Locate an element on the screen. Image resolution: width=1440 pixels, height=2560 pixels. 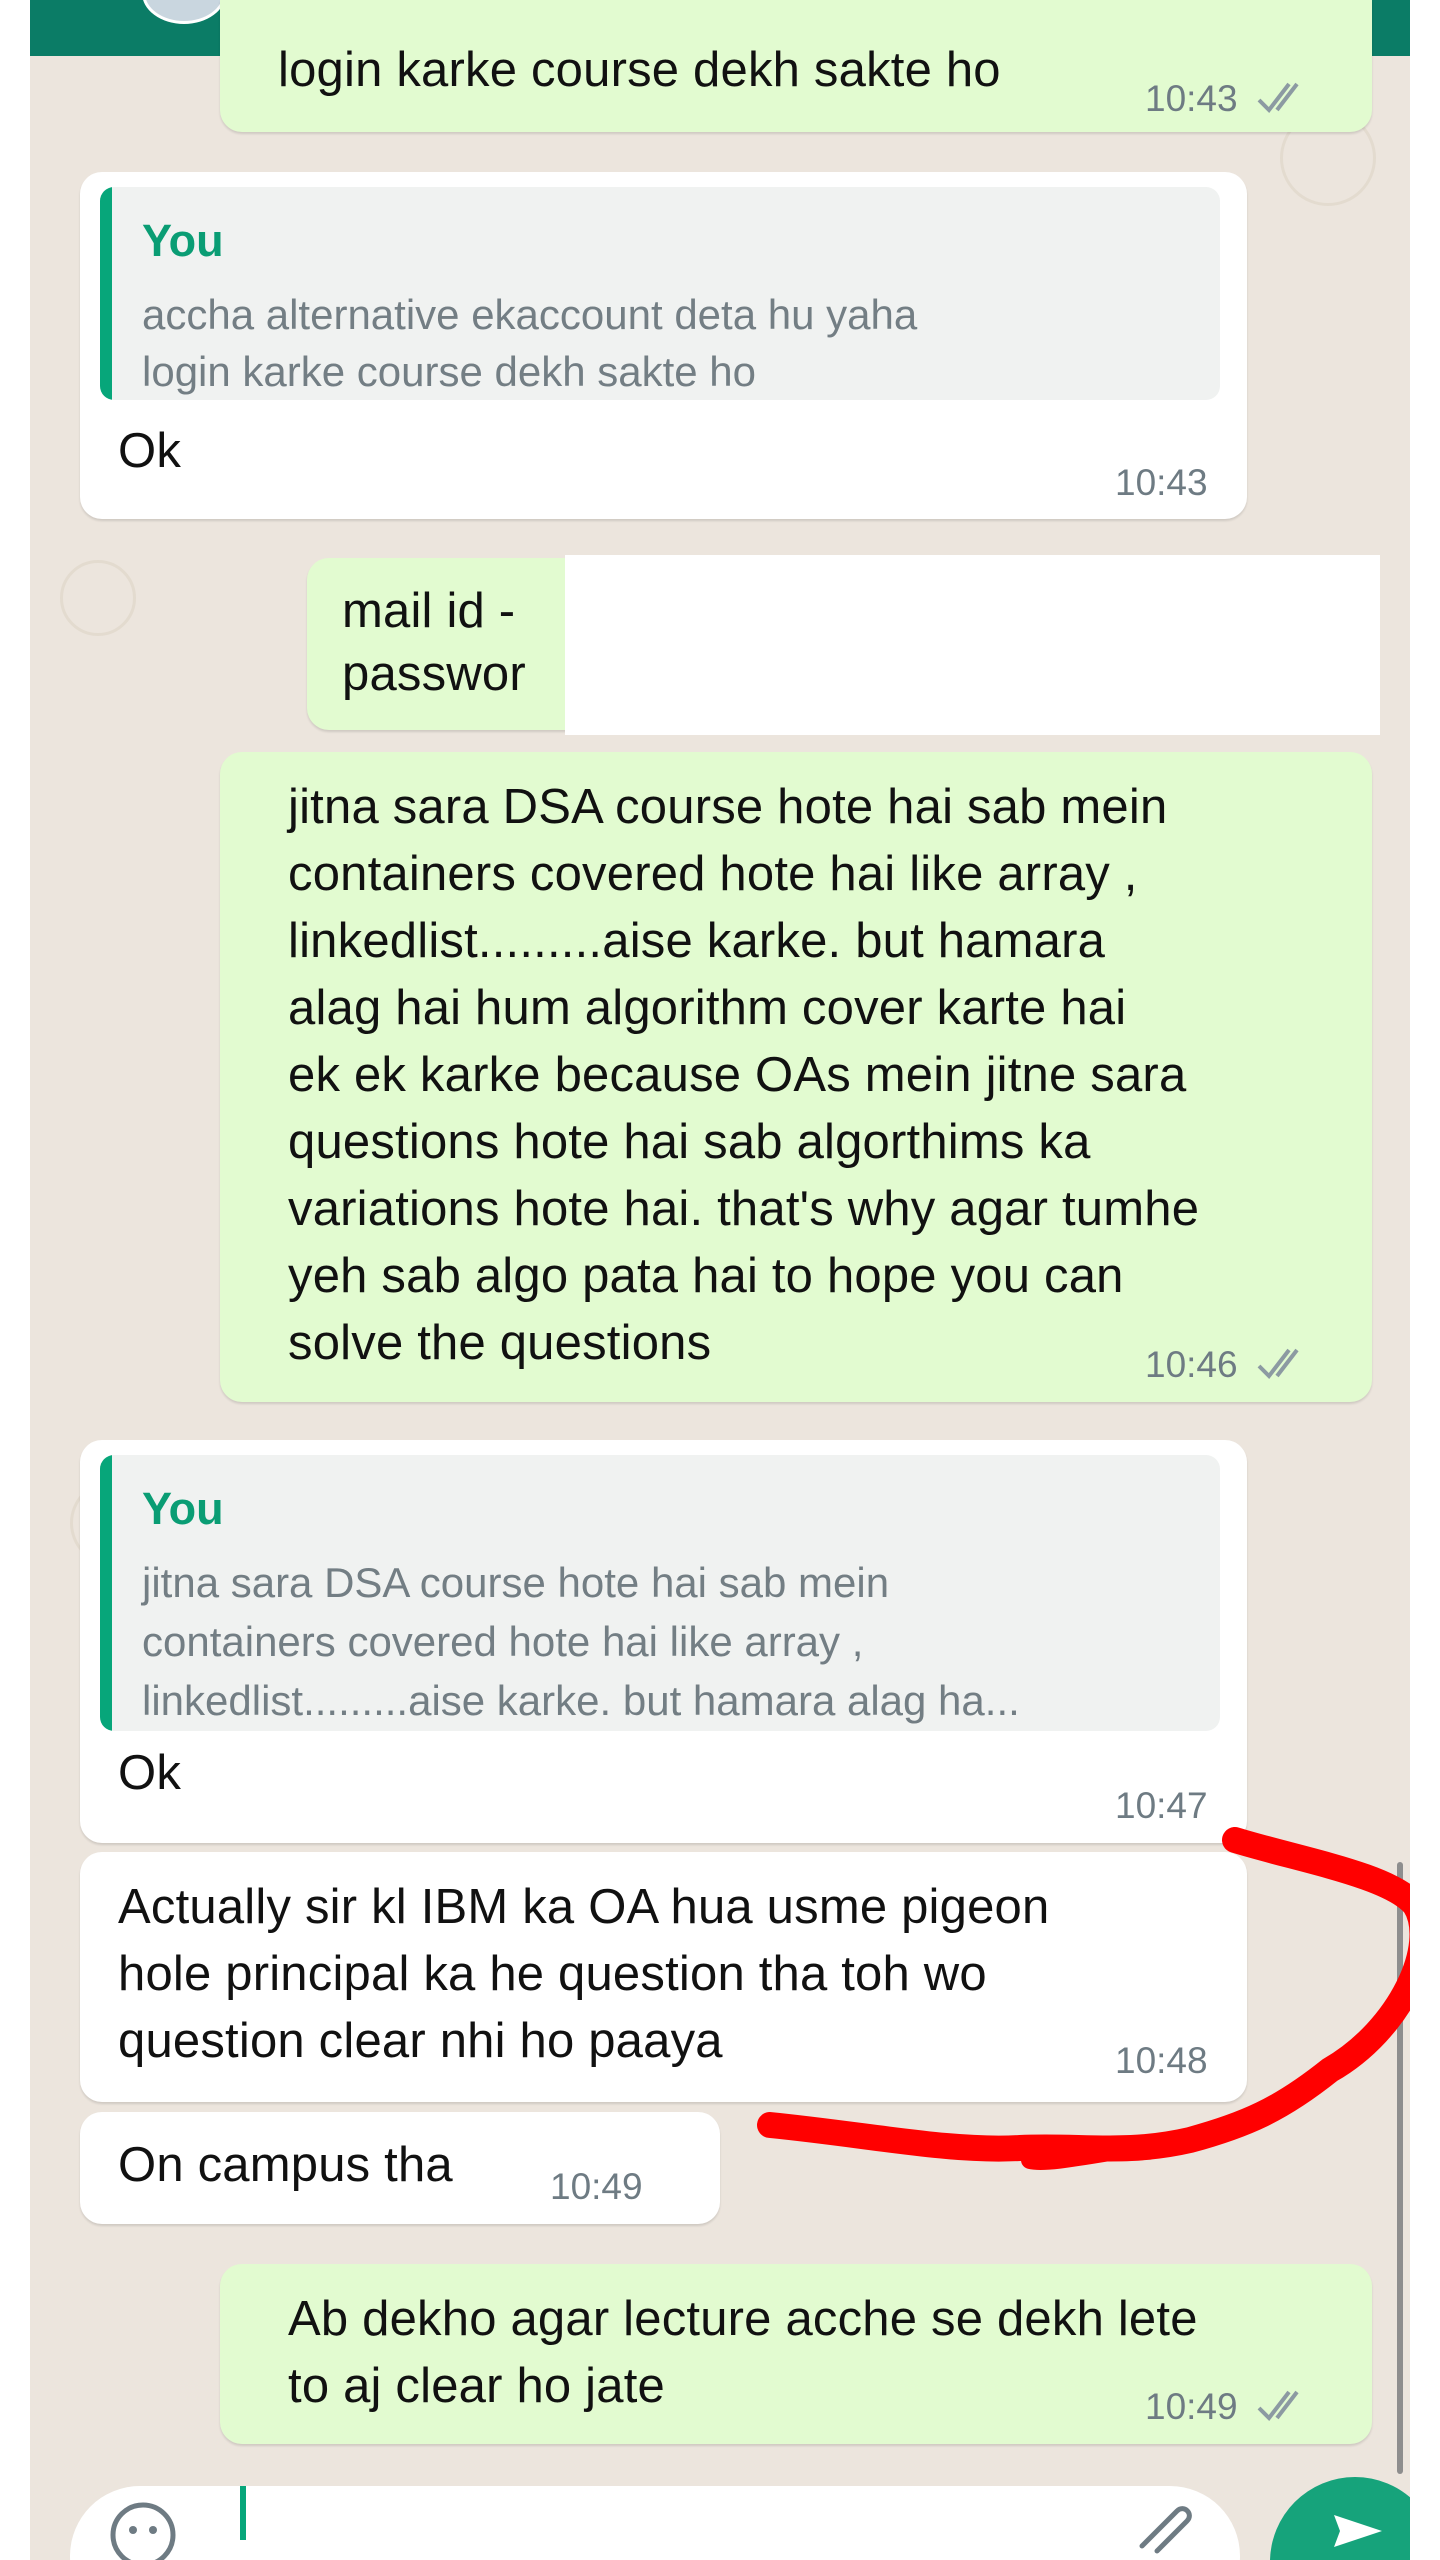
message-input-bar is located at coordinates (655, 2523).